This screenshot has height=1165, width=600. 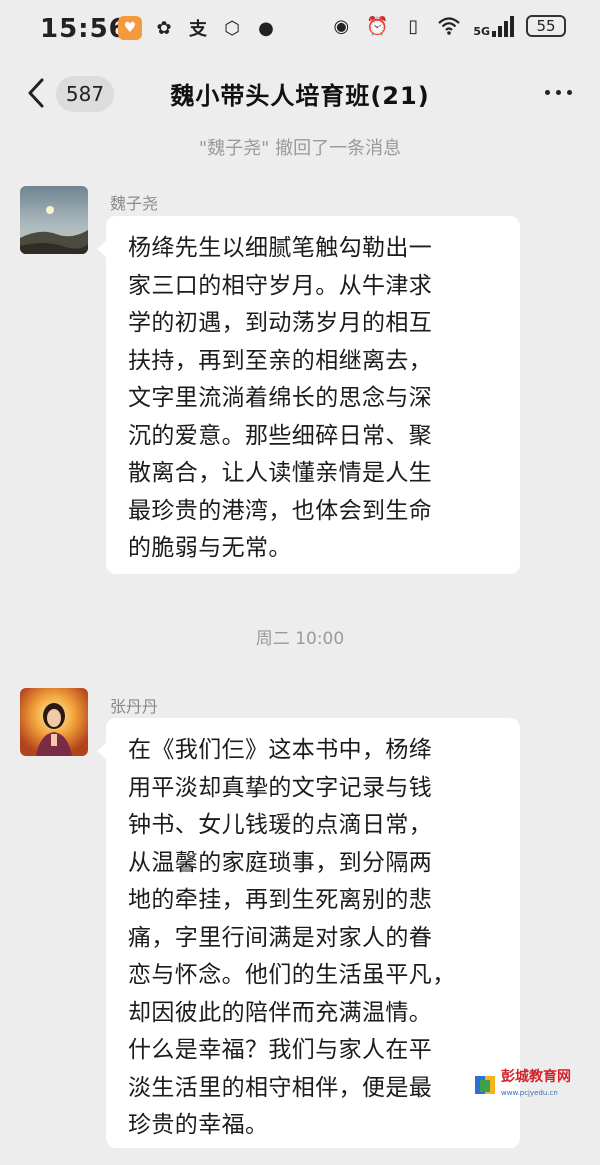 I want to click on alipay-icon: 支, so click(x=198, y=29).